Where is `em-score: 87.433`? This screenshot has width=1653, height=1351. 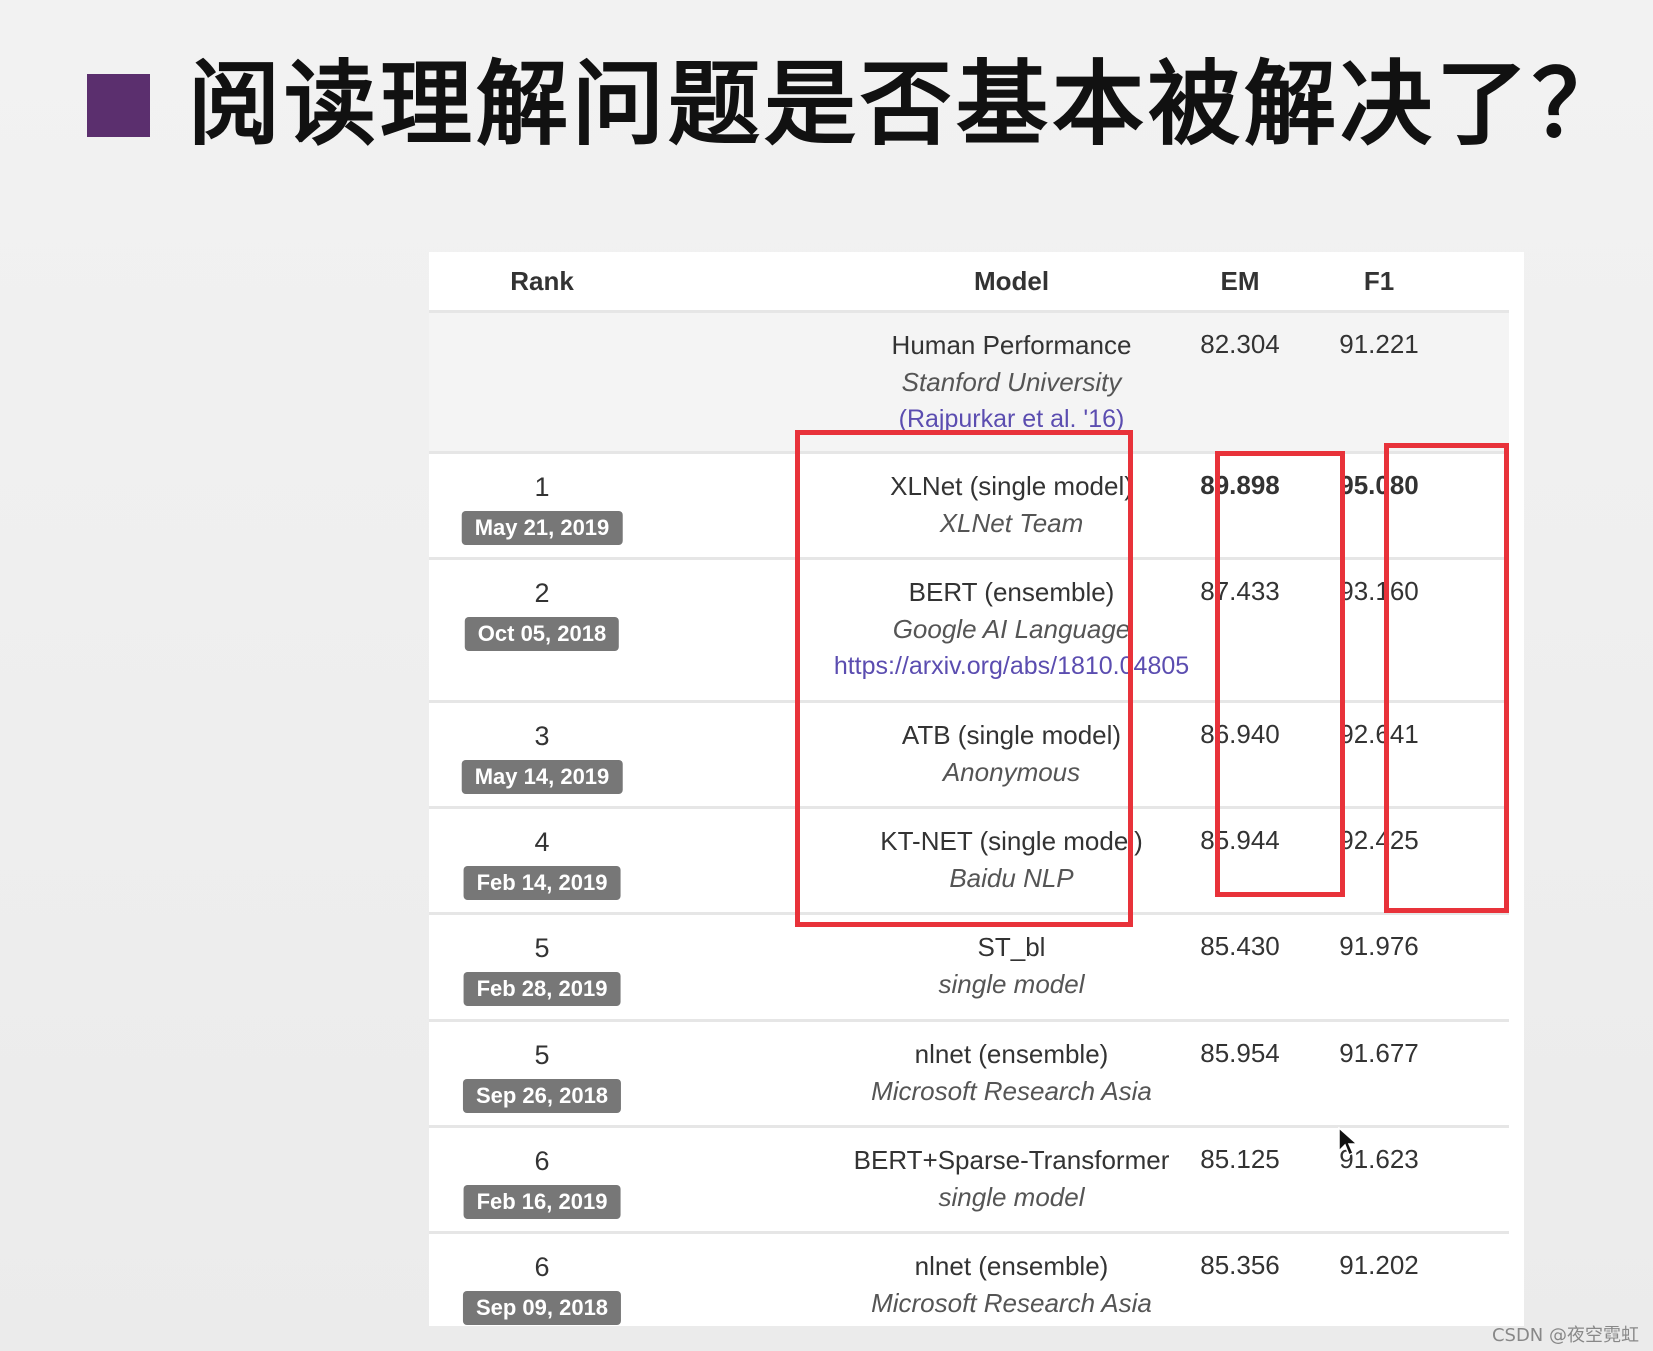 em-score: 87.433 is located at coordinates (1240, 591).